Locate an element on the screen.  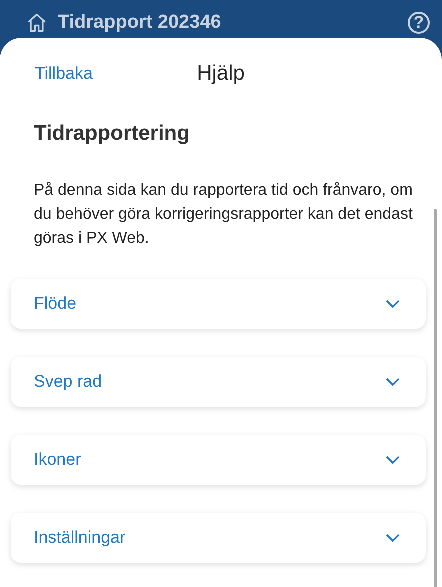
scrollbar is located at coordinates (435, 398).